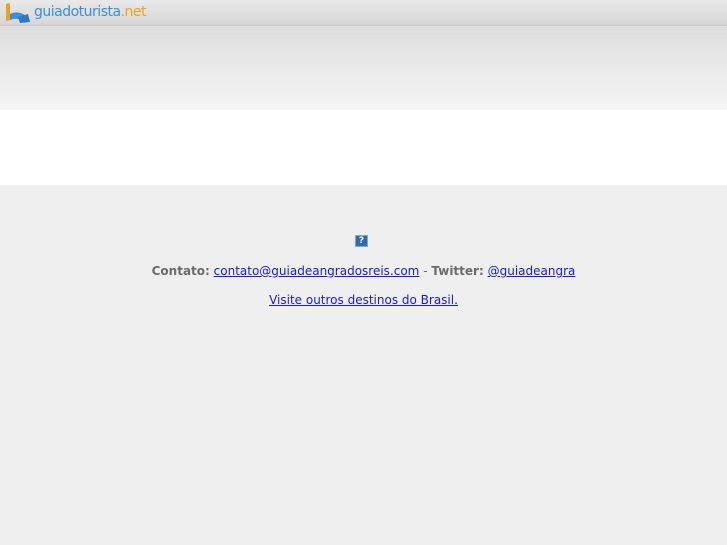 The image size is (727, 545). I want to click on other-destinations-link: Visite outros destinos do Brasil., so click(363, 300).